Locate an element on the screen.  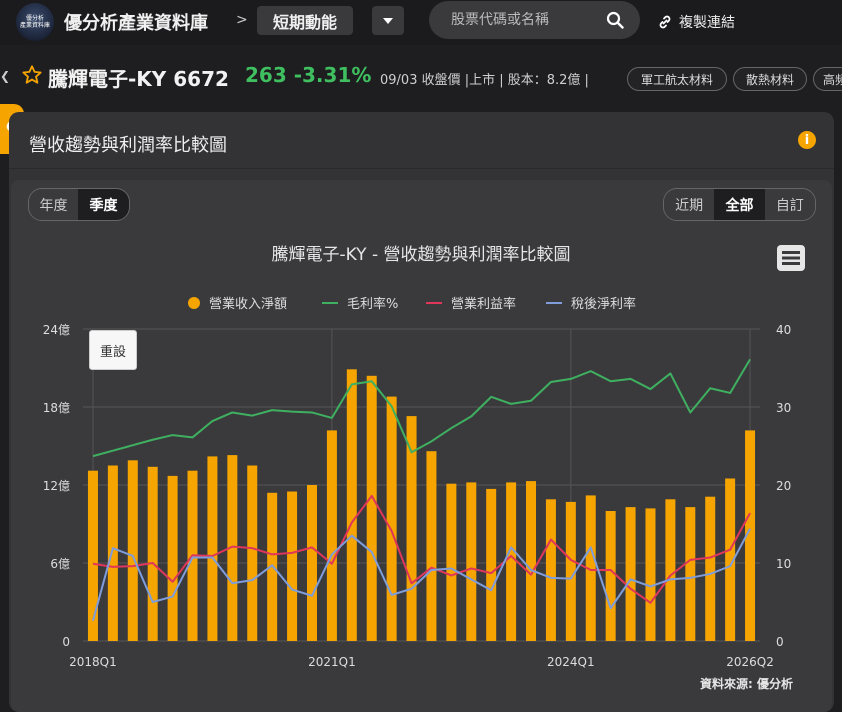
y-right-tick-label: 30 is located at coordinates (783, 408).